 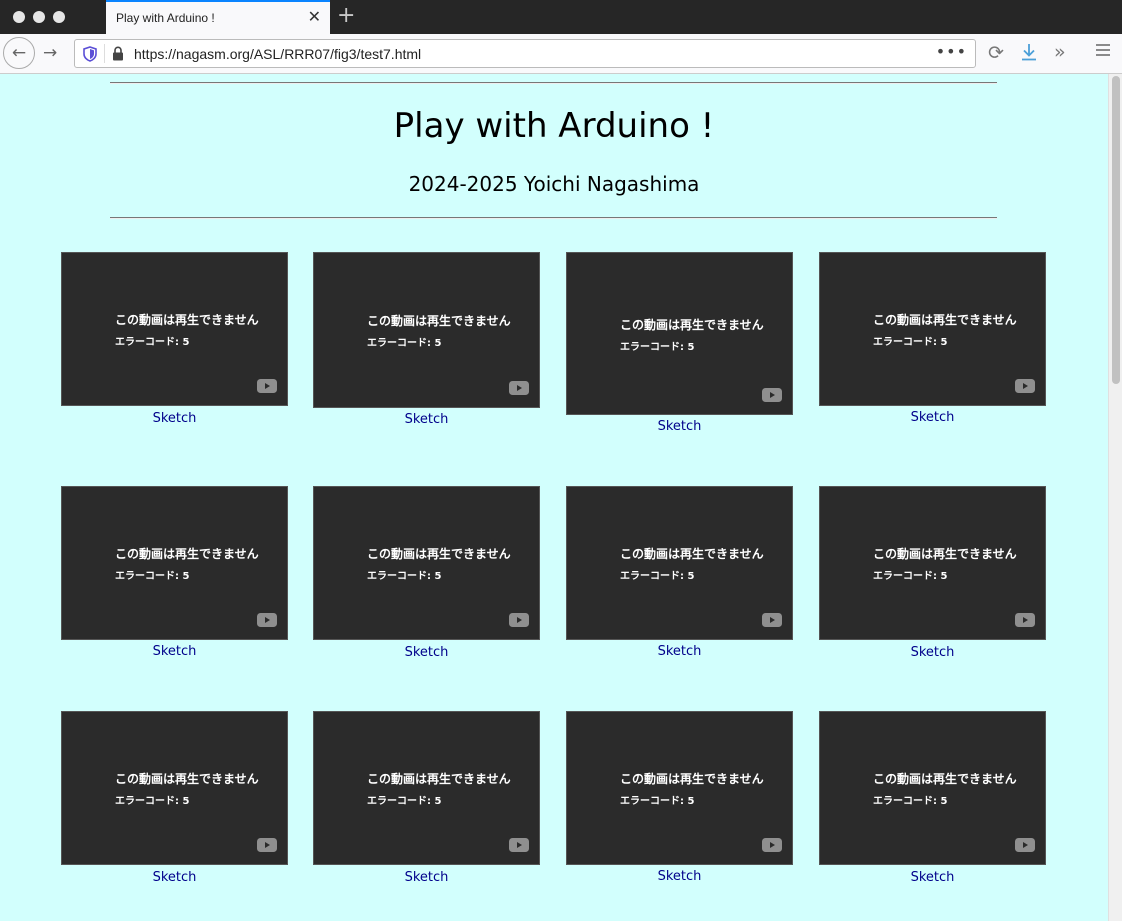 I want to click on forward-button: →, so click(x=50, y=53).